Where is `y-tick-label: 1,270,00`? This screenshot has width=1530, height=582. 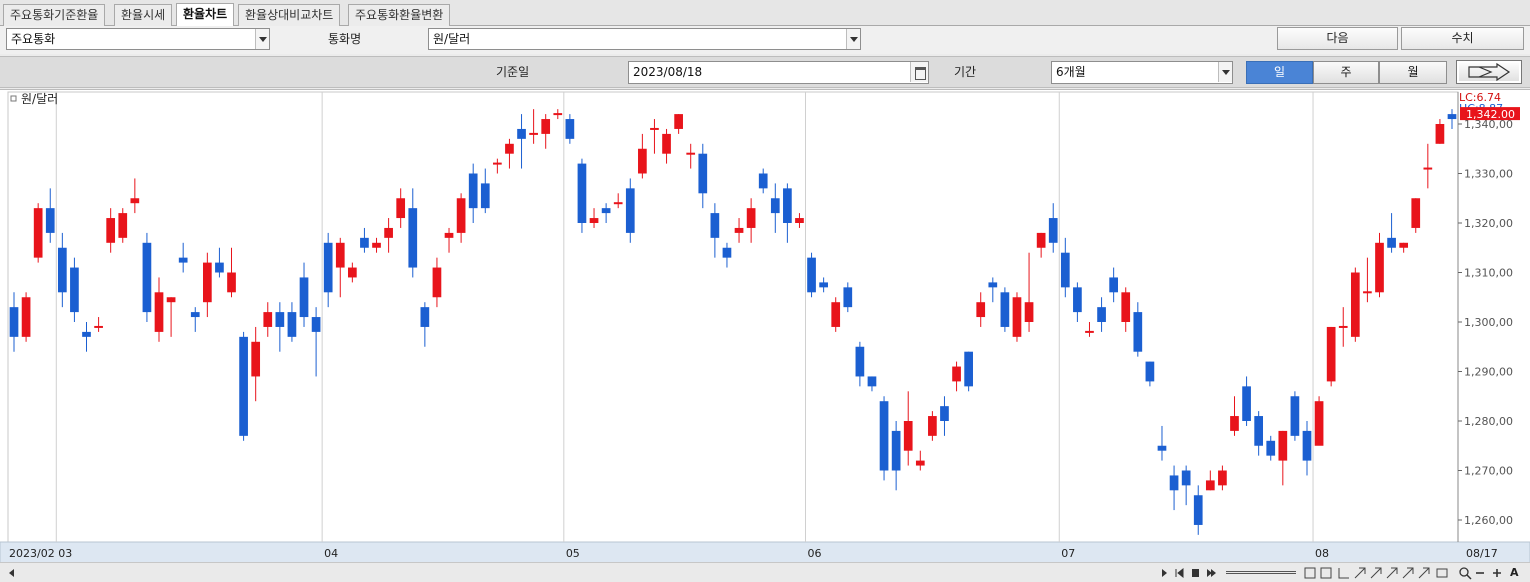 y-tick-label: 1,270,00 is located at coordinates (1488, 471).